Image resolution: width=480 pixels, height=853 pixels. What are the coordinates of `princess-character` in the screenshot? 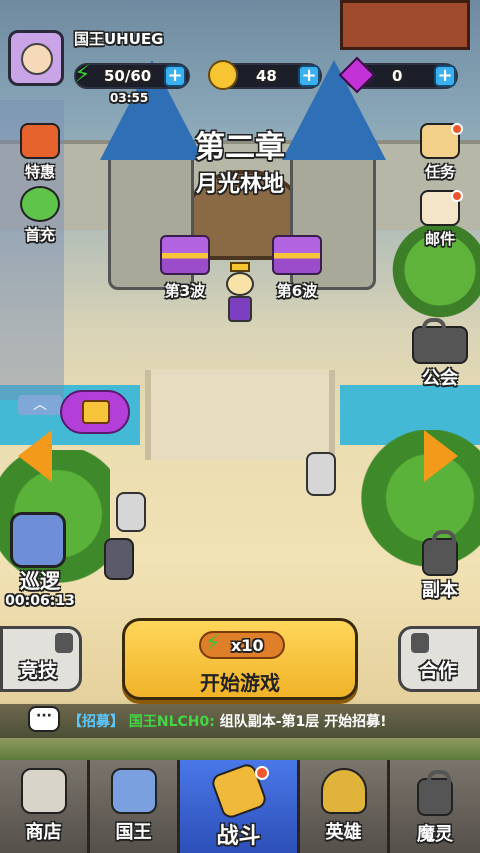 It's located at (240, 293).